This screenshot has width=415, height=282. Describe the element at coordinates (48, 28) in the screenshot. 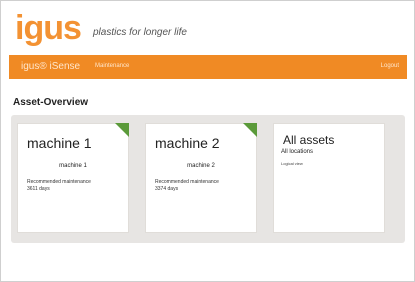

I see `igus-logo: igus` at that location.